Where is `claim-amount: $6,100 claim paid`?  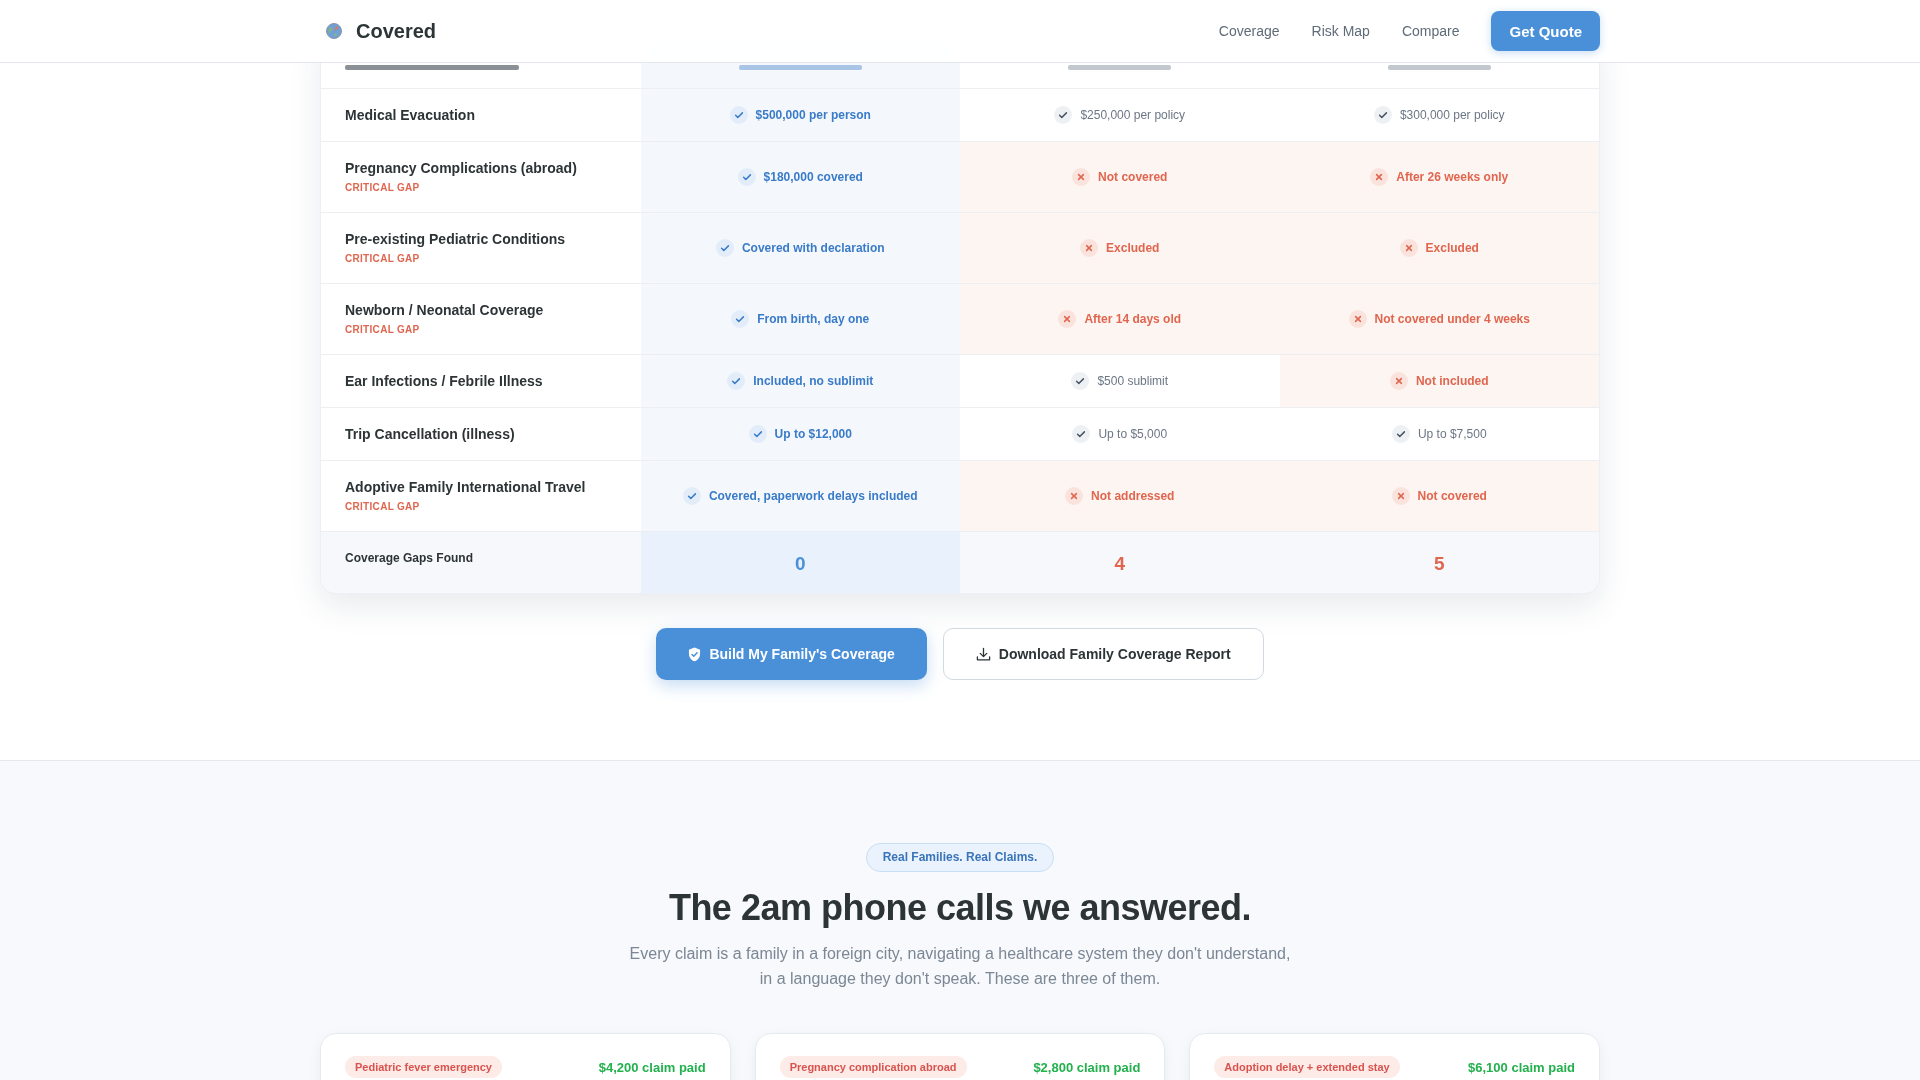 claim-amount: $6,100 claim paid is located at coordinates (1521, 1067).